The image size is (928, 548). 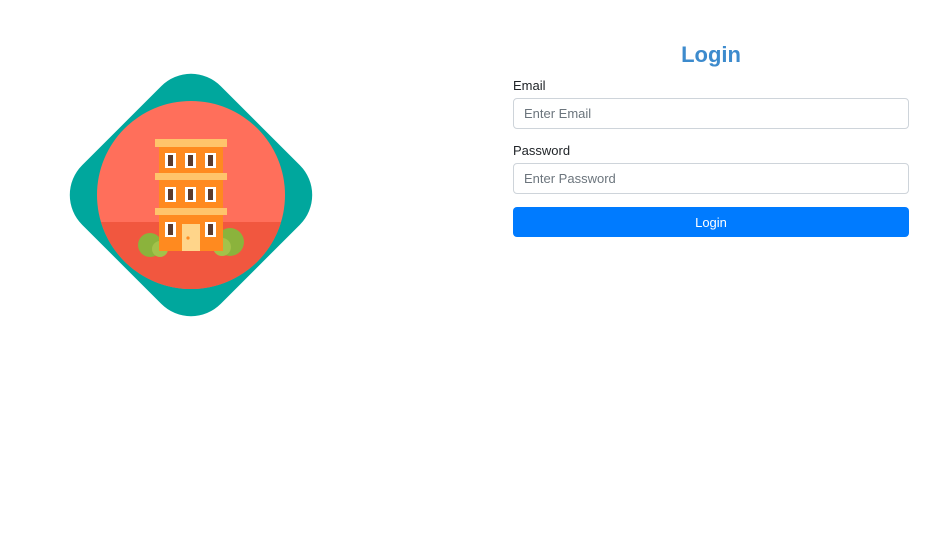 I want to click on login-title: Login, so click(x=711, y=54).